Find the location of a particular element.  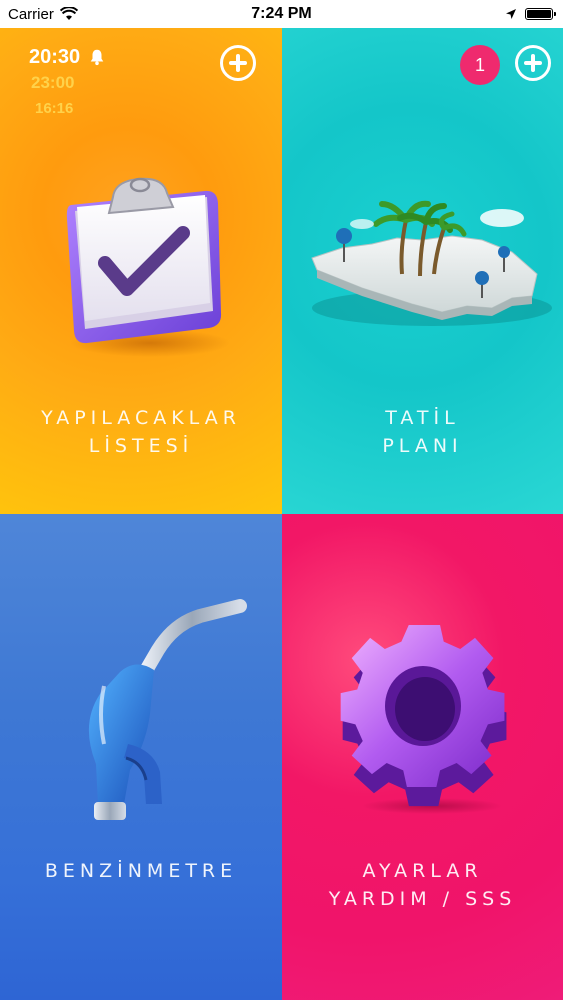

bell-icon is located at coordinates (97, 57).